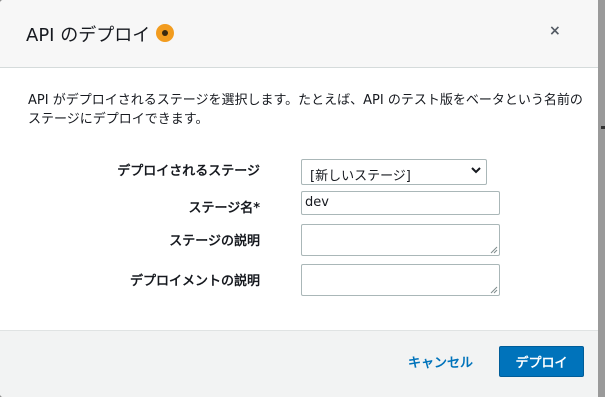  Describe the element at coordinates (188, 171) in the screenshot. I see `stage-label: デプロイされるステージ` at that location.